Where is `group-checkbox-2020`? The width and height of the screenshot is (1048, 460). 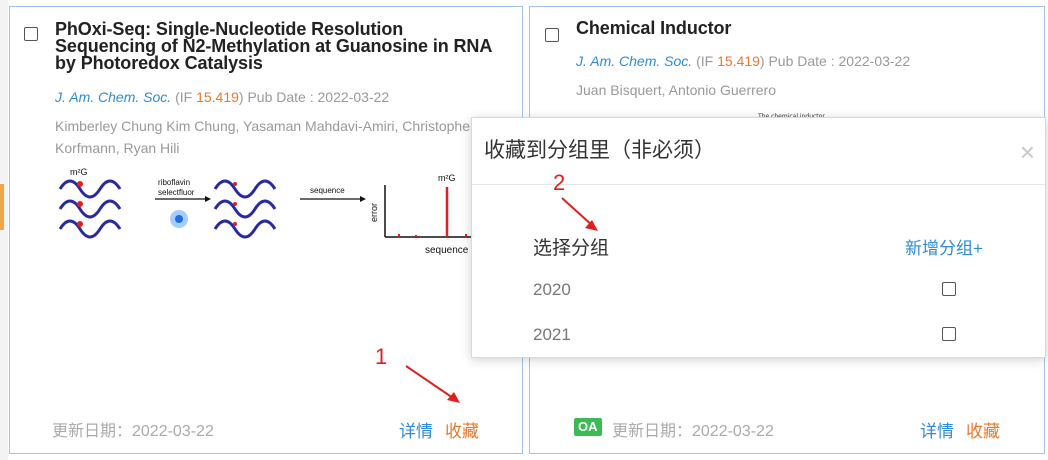
group-checkbox-2020 is located at coordinates (949, 289).